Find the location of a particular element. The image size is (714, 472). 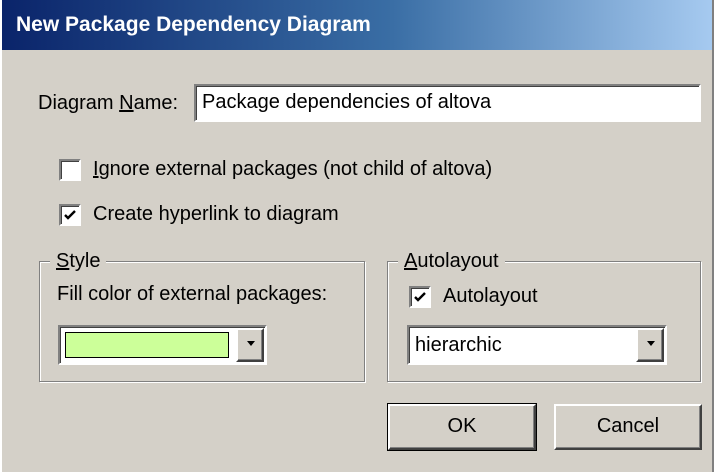

diagram-name-label-part1: Diagram is located at coordinates (79, 103).